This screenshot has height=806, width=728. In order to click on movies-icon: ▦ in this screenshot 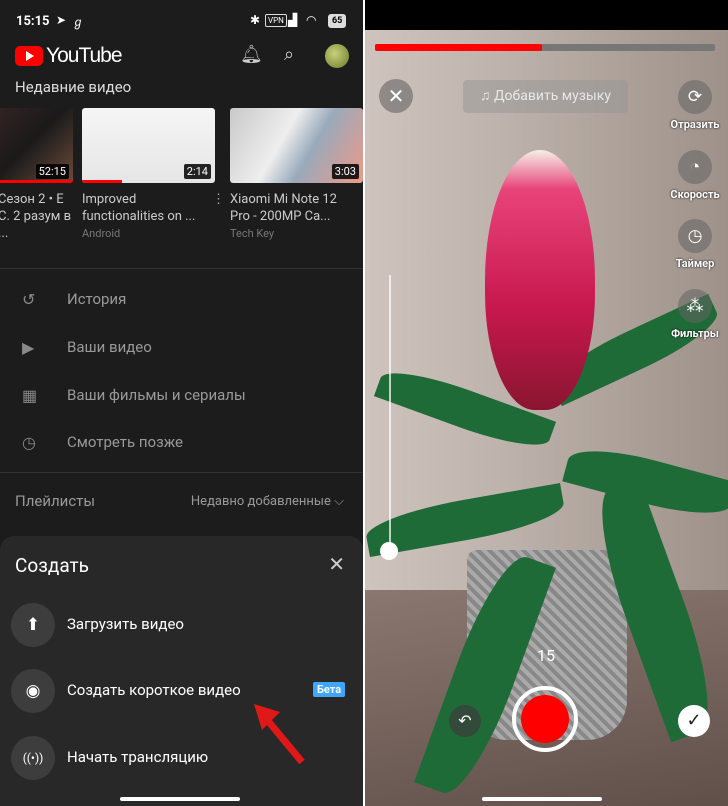, I will do `click(30, 395)`.